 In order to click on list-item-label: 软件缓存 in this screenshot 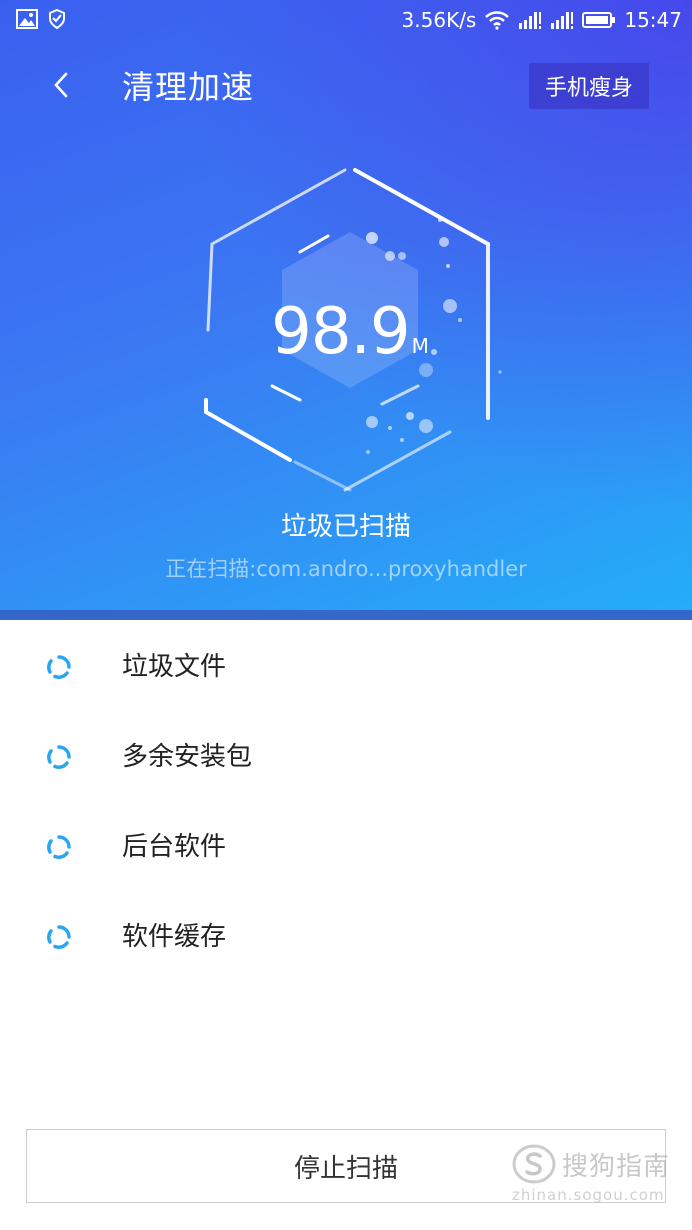, I will do `click(174, 937)`.